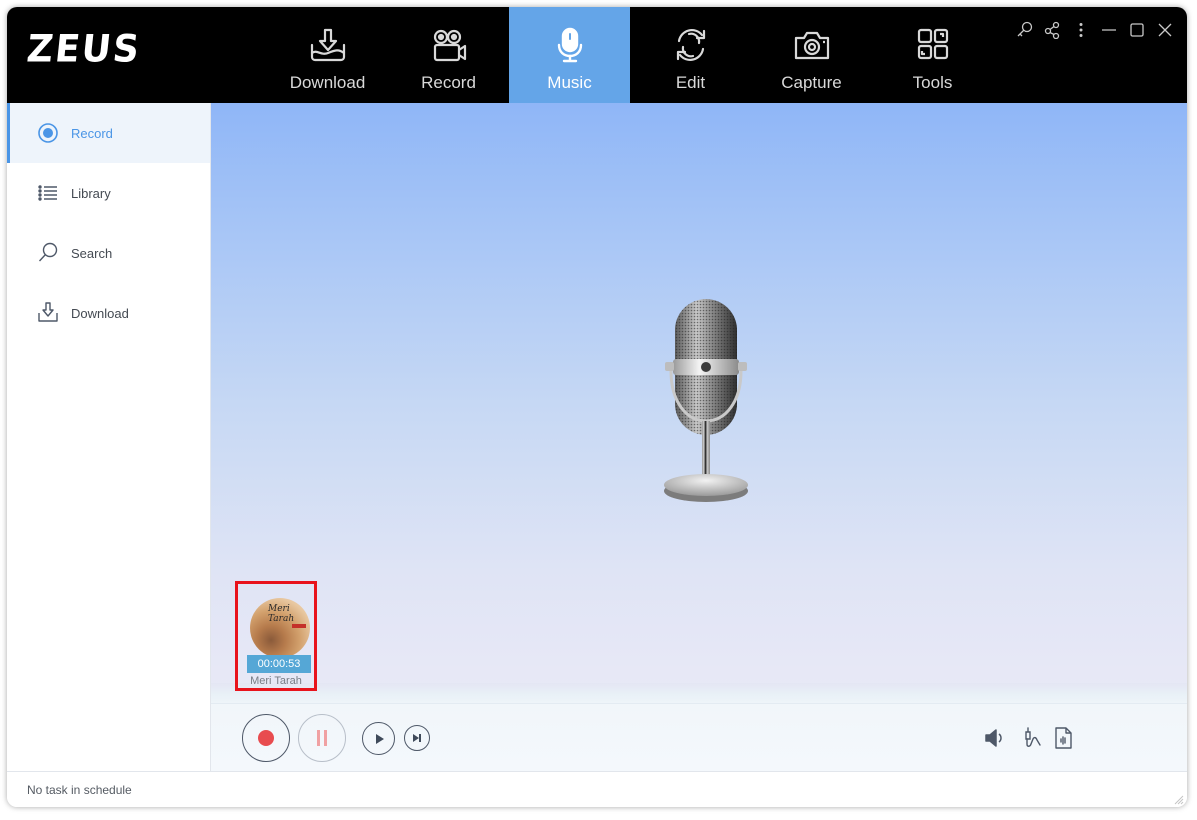 Image resolution: width=1197 pixels, height=820 pixels. Describe the element at coordinates (1178, 799) in the screenshot. I see `resize-grip-icon` at that location.